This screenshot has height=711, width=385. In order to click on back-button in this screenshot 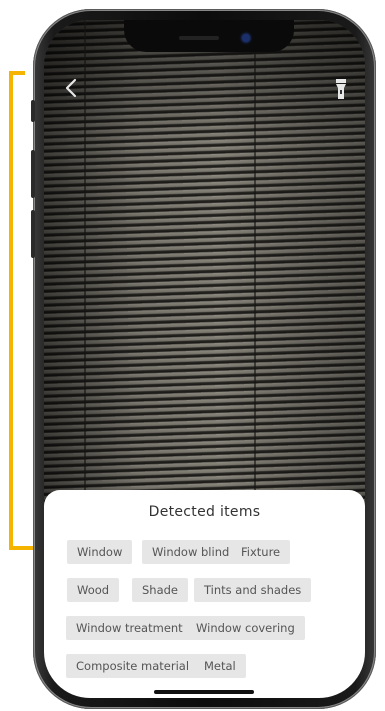, I will do `click(74, 90)`.